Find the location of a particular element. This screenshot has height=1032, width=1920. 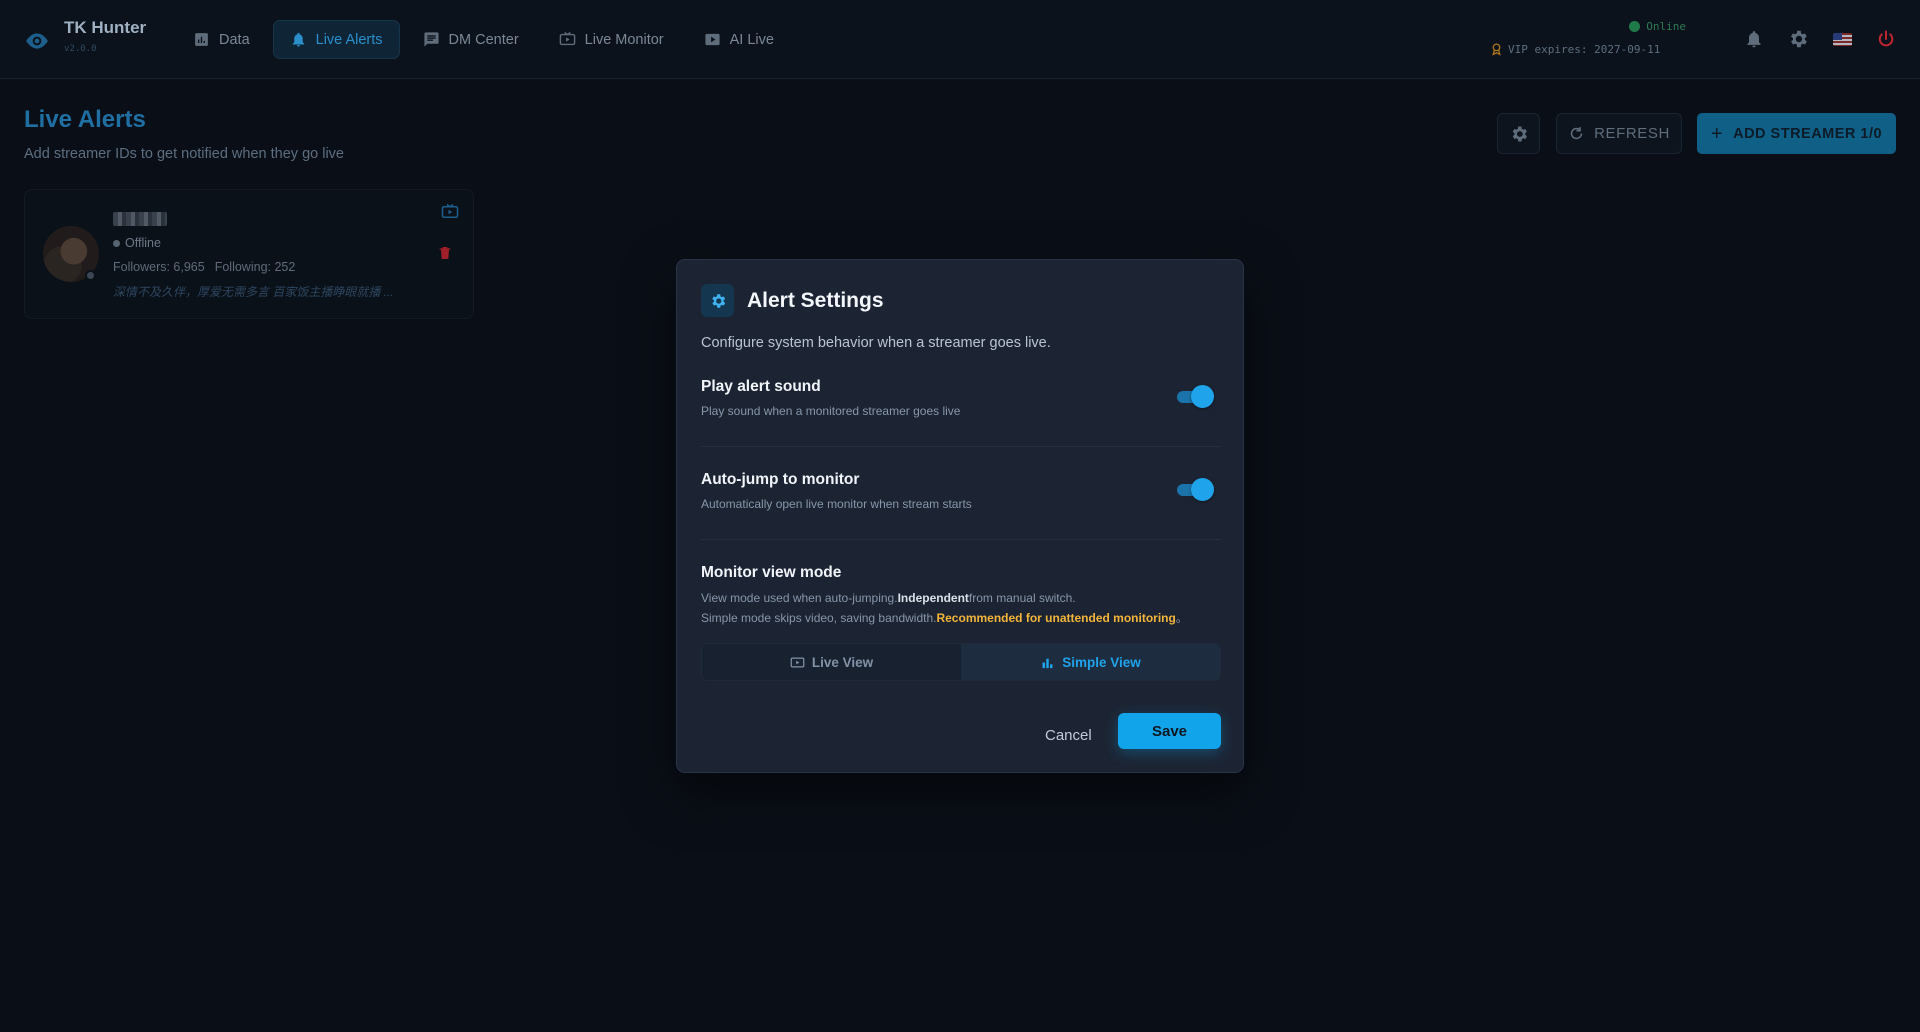

online-label: Online is located at coordinates (1666, 26).